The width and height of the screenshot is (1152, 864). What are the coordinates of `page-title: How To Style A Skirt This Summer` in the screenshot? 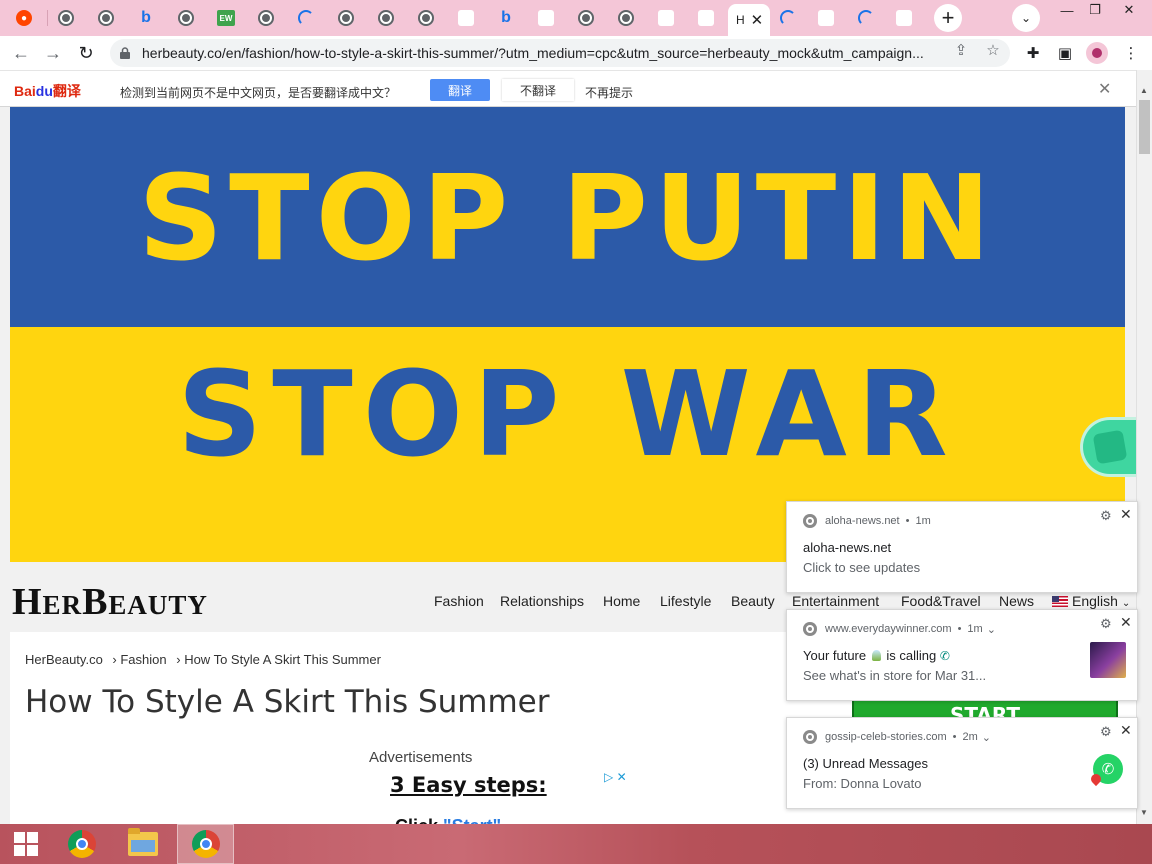 It's located at (287, 702).